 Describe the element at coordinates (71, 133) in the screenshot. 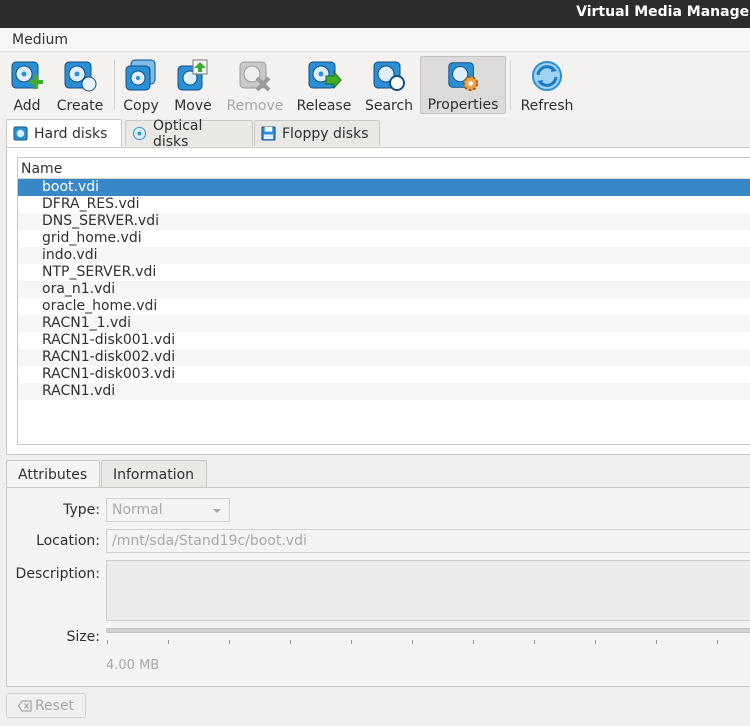

I see `tab-hard-disks-label: Hard disks` at that location.